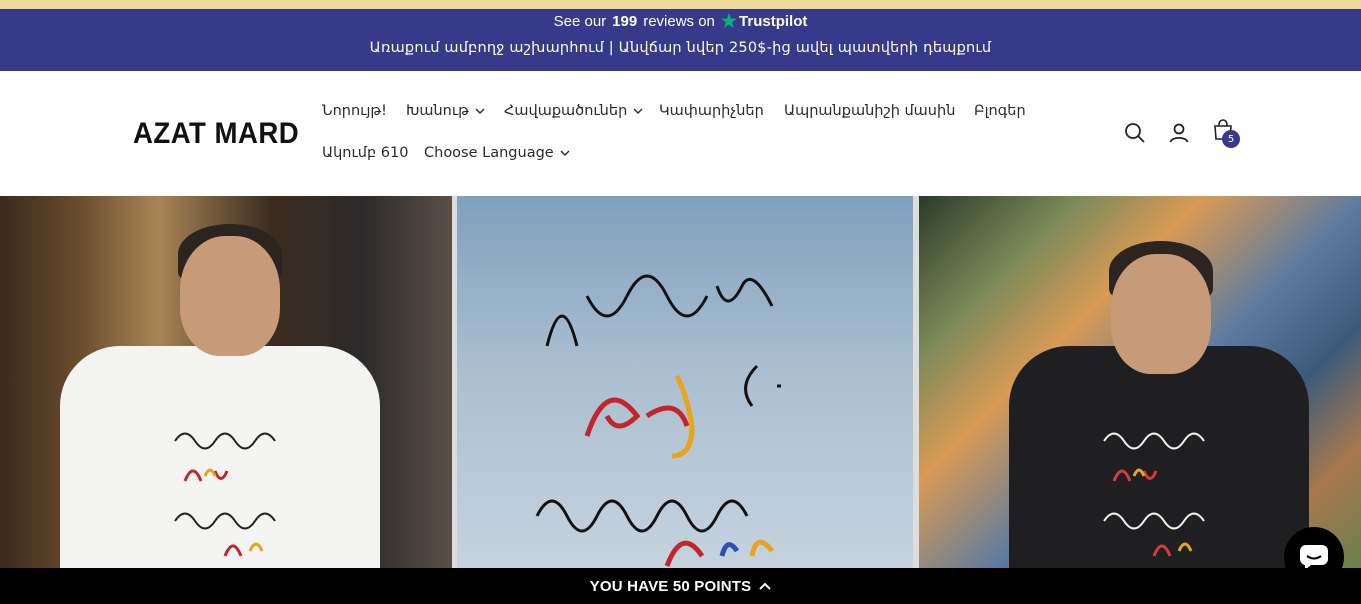 The image size is (1361, 604). I want to click on chevron-up-icon, so click(765, 586).